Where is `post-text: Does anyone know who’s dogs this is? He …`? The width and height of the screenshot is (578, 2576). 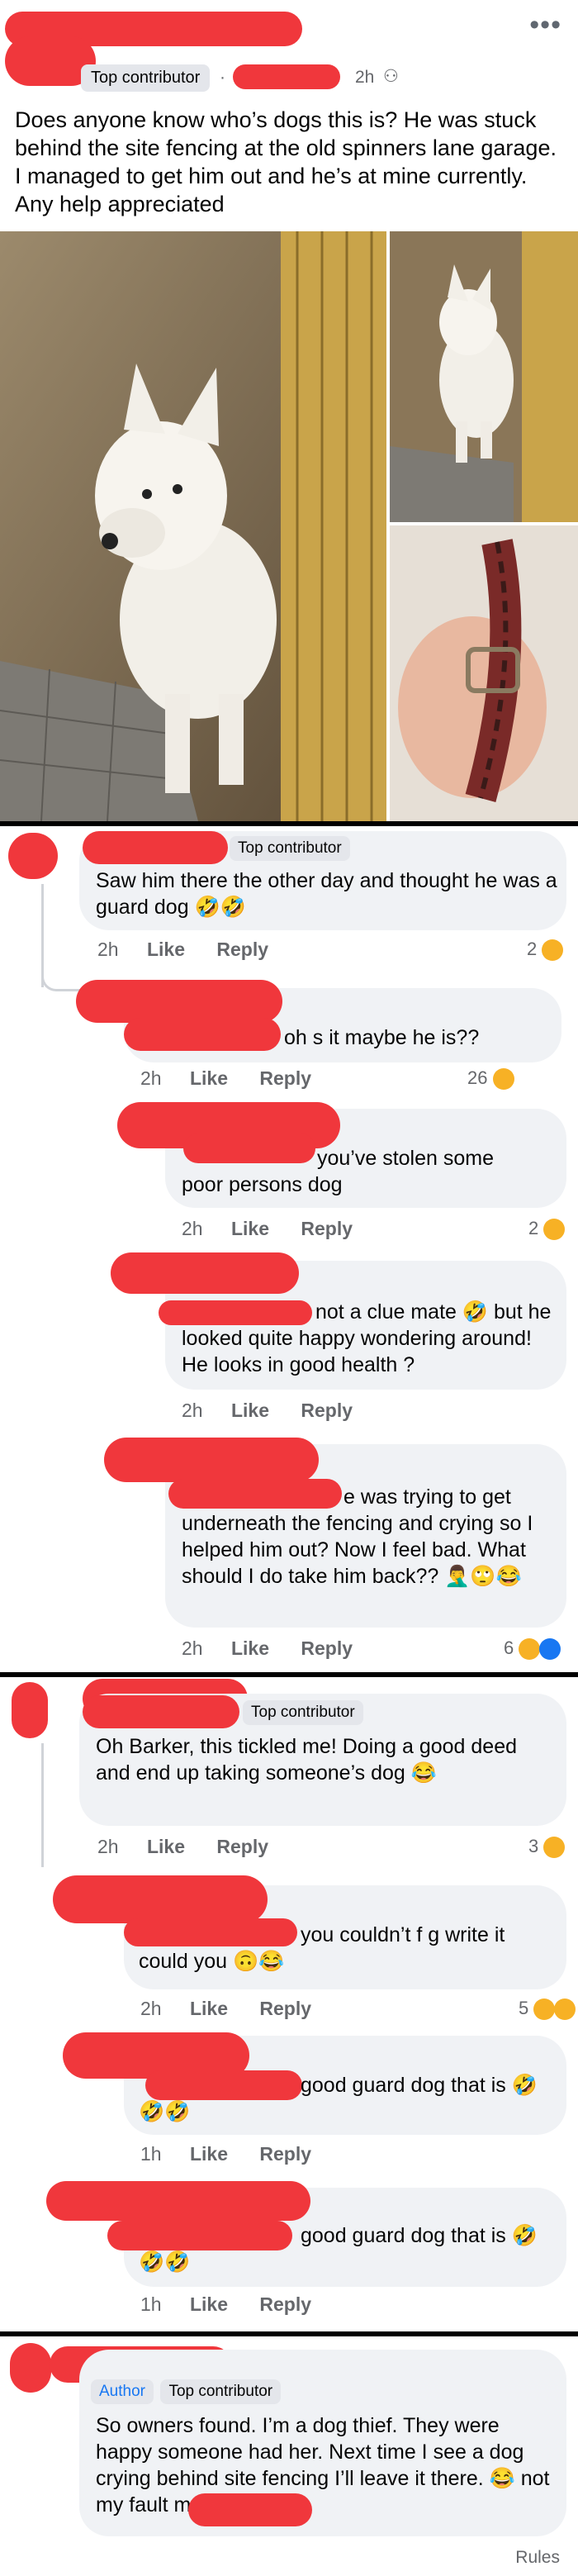
post-text: Does anyone know who’s dogs this is? He … is located at coordinates (286, 161).